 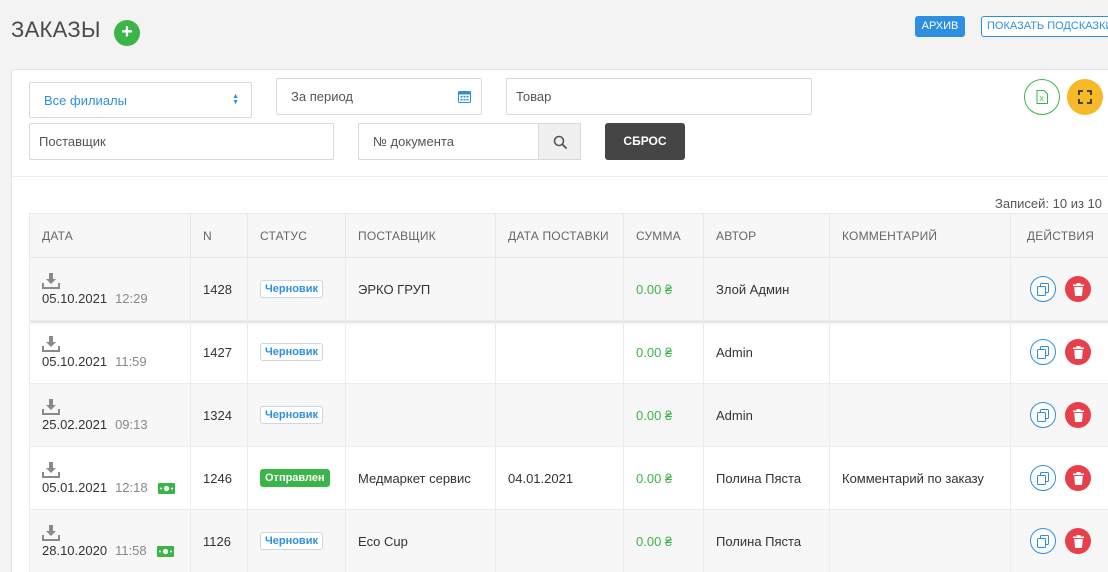 I want to click on col-supplier: ПОСТАВЩИК, so click(x=420, y=235).